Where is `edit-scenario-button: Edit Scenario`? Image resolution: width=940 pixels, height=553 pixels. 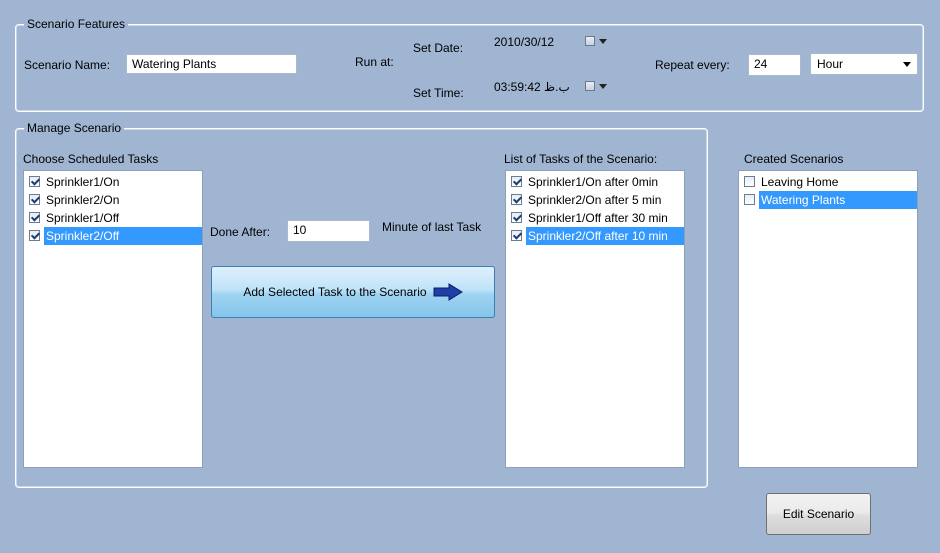
edit-scenario-button: Edit Scenario is located at coordinates (818, 514).